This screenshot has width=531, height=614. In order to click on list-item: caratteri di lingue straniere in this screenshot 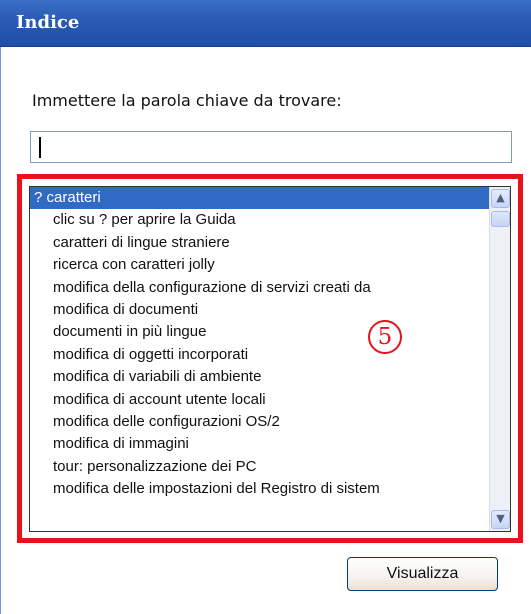, I will do `click(259, 243)`.